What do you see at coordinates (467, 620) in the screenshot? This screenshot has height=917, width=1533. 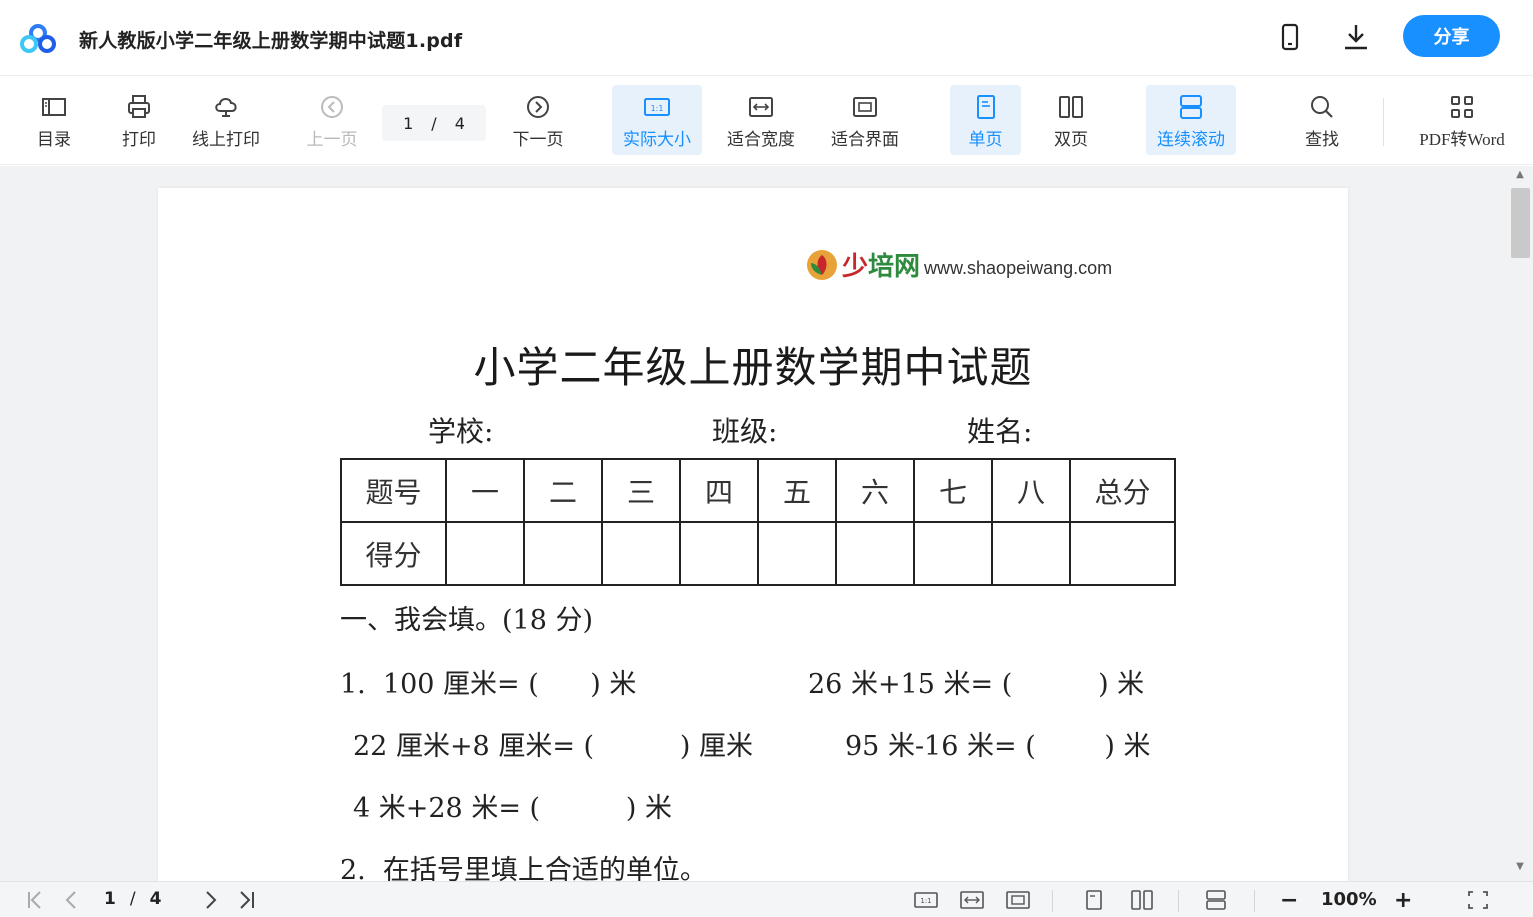 I see `section-heading: 一、我会填。(18 分)` at bounding box center [467, 620].